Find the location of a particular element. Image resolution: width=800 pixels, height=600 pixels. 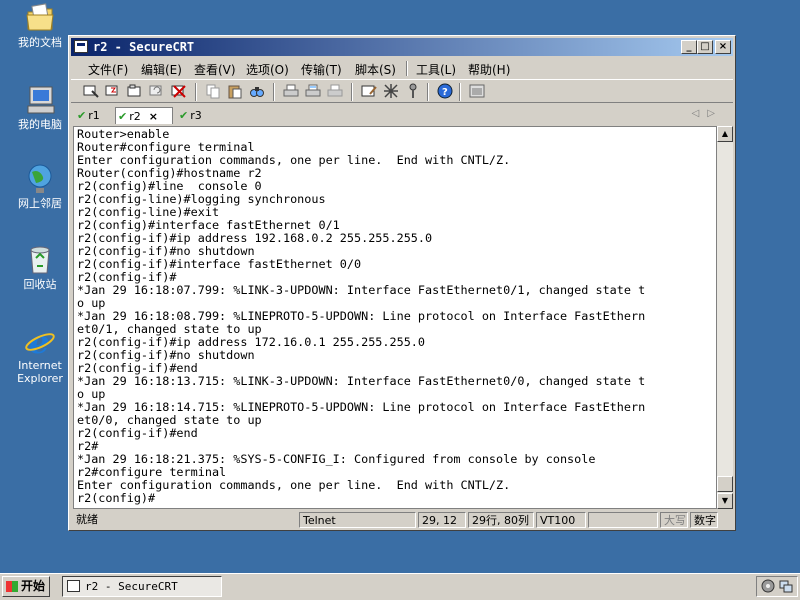

taskbar-button-securecrt: r2 - SecureCRT is located at coordinates (142, 586).